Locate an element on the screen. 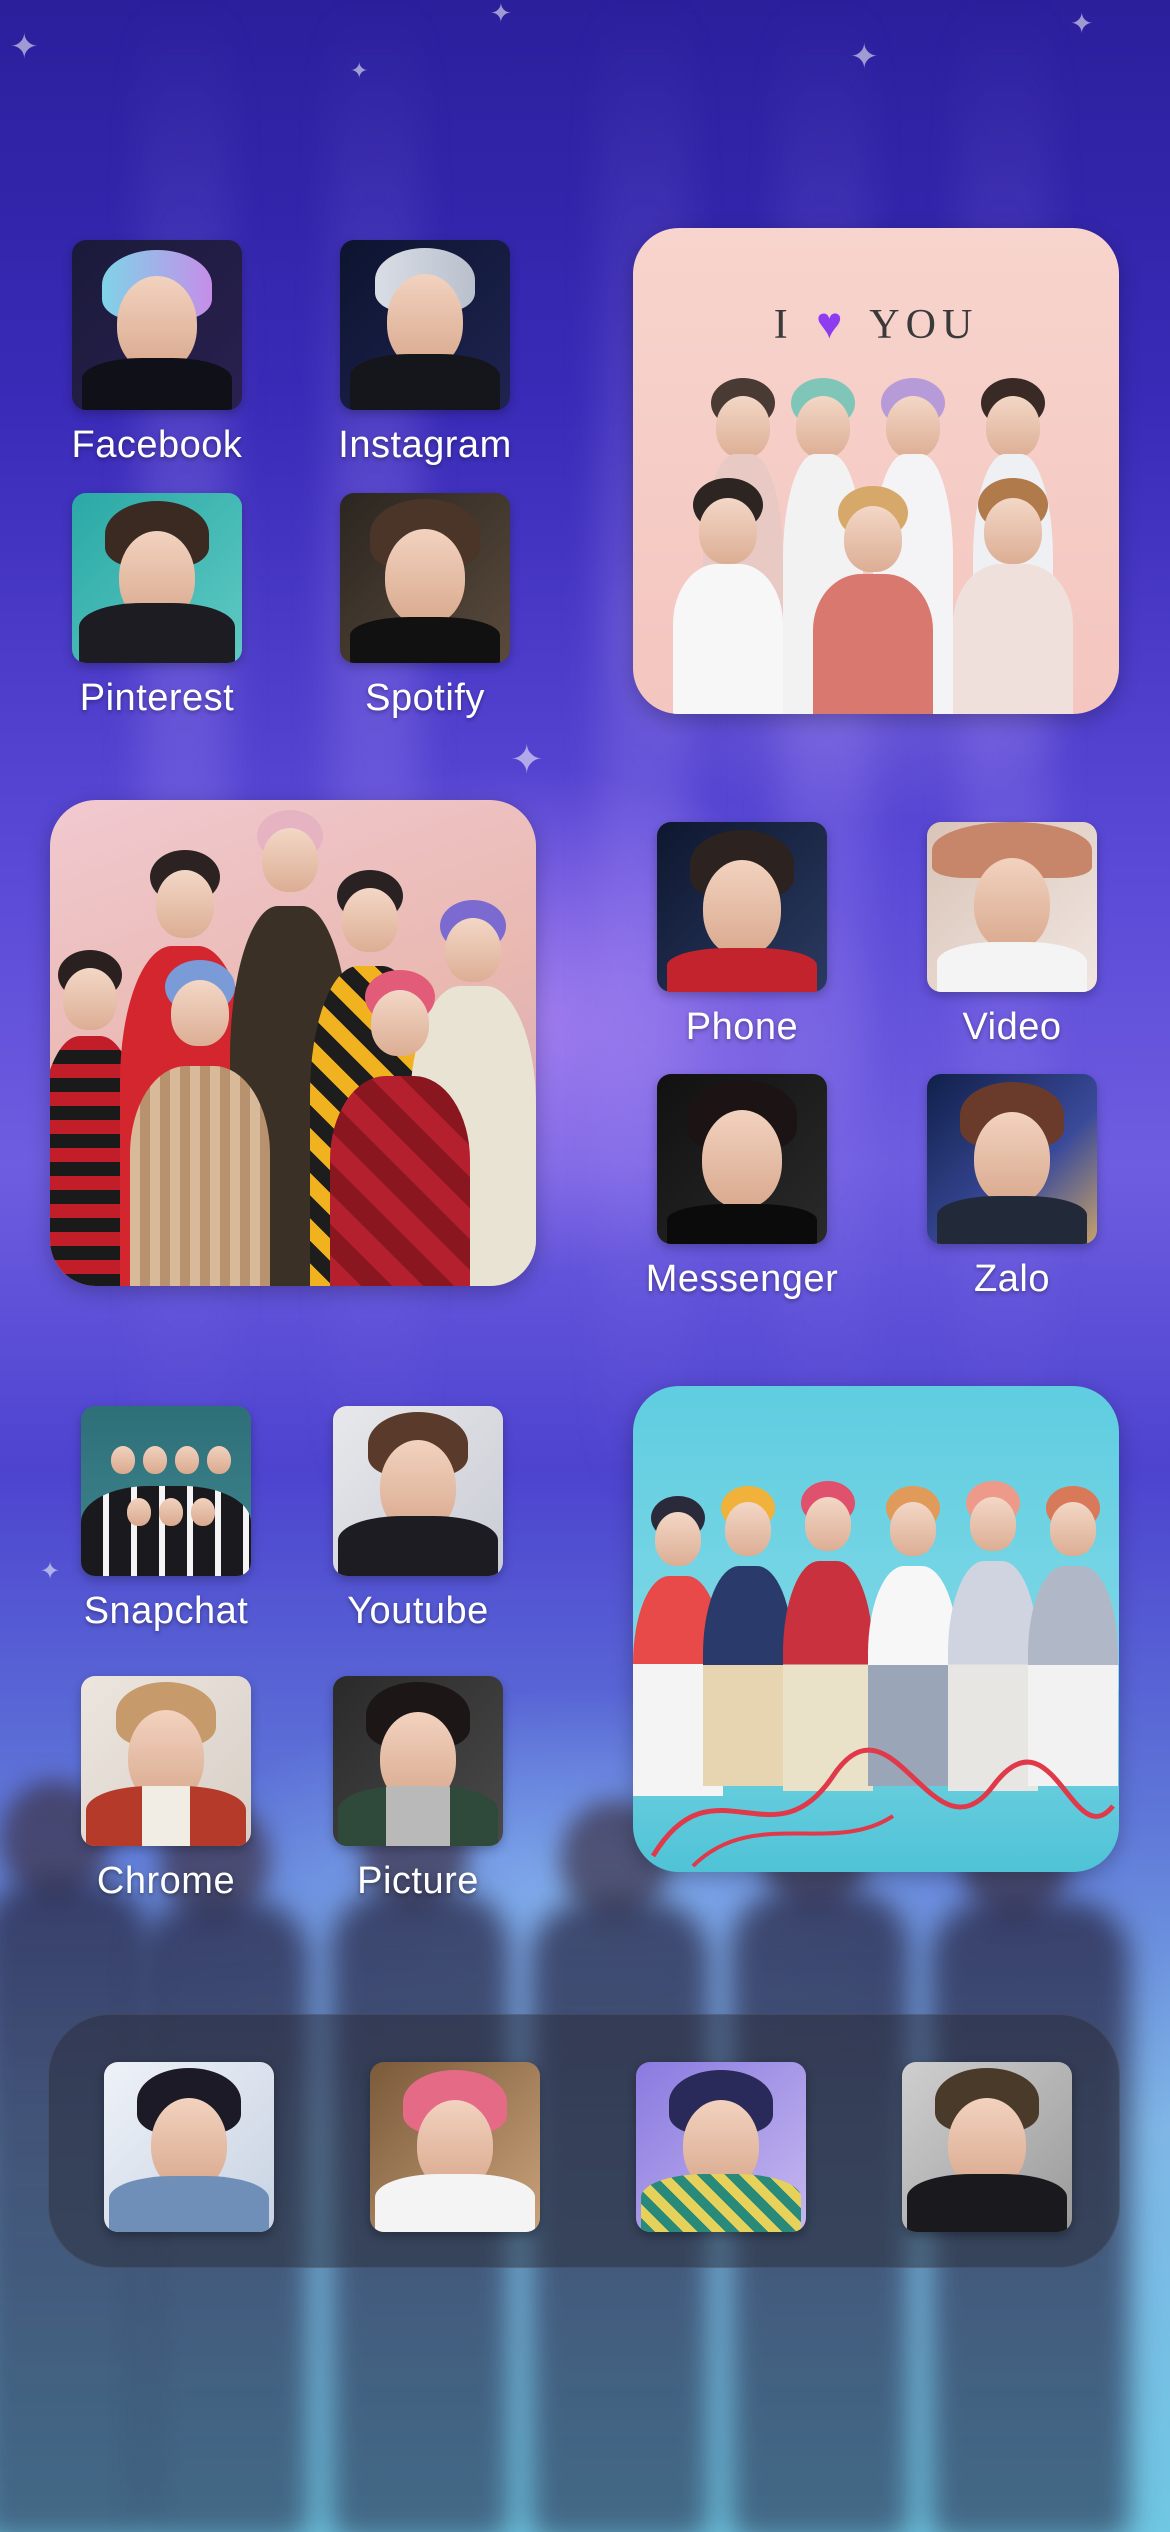  app-video: Video is located at coordinates (1012, 935).